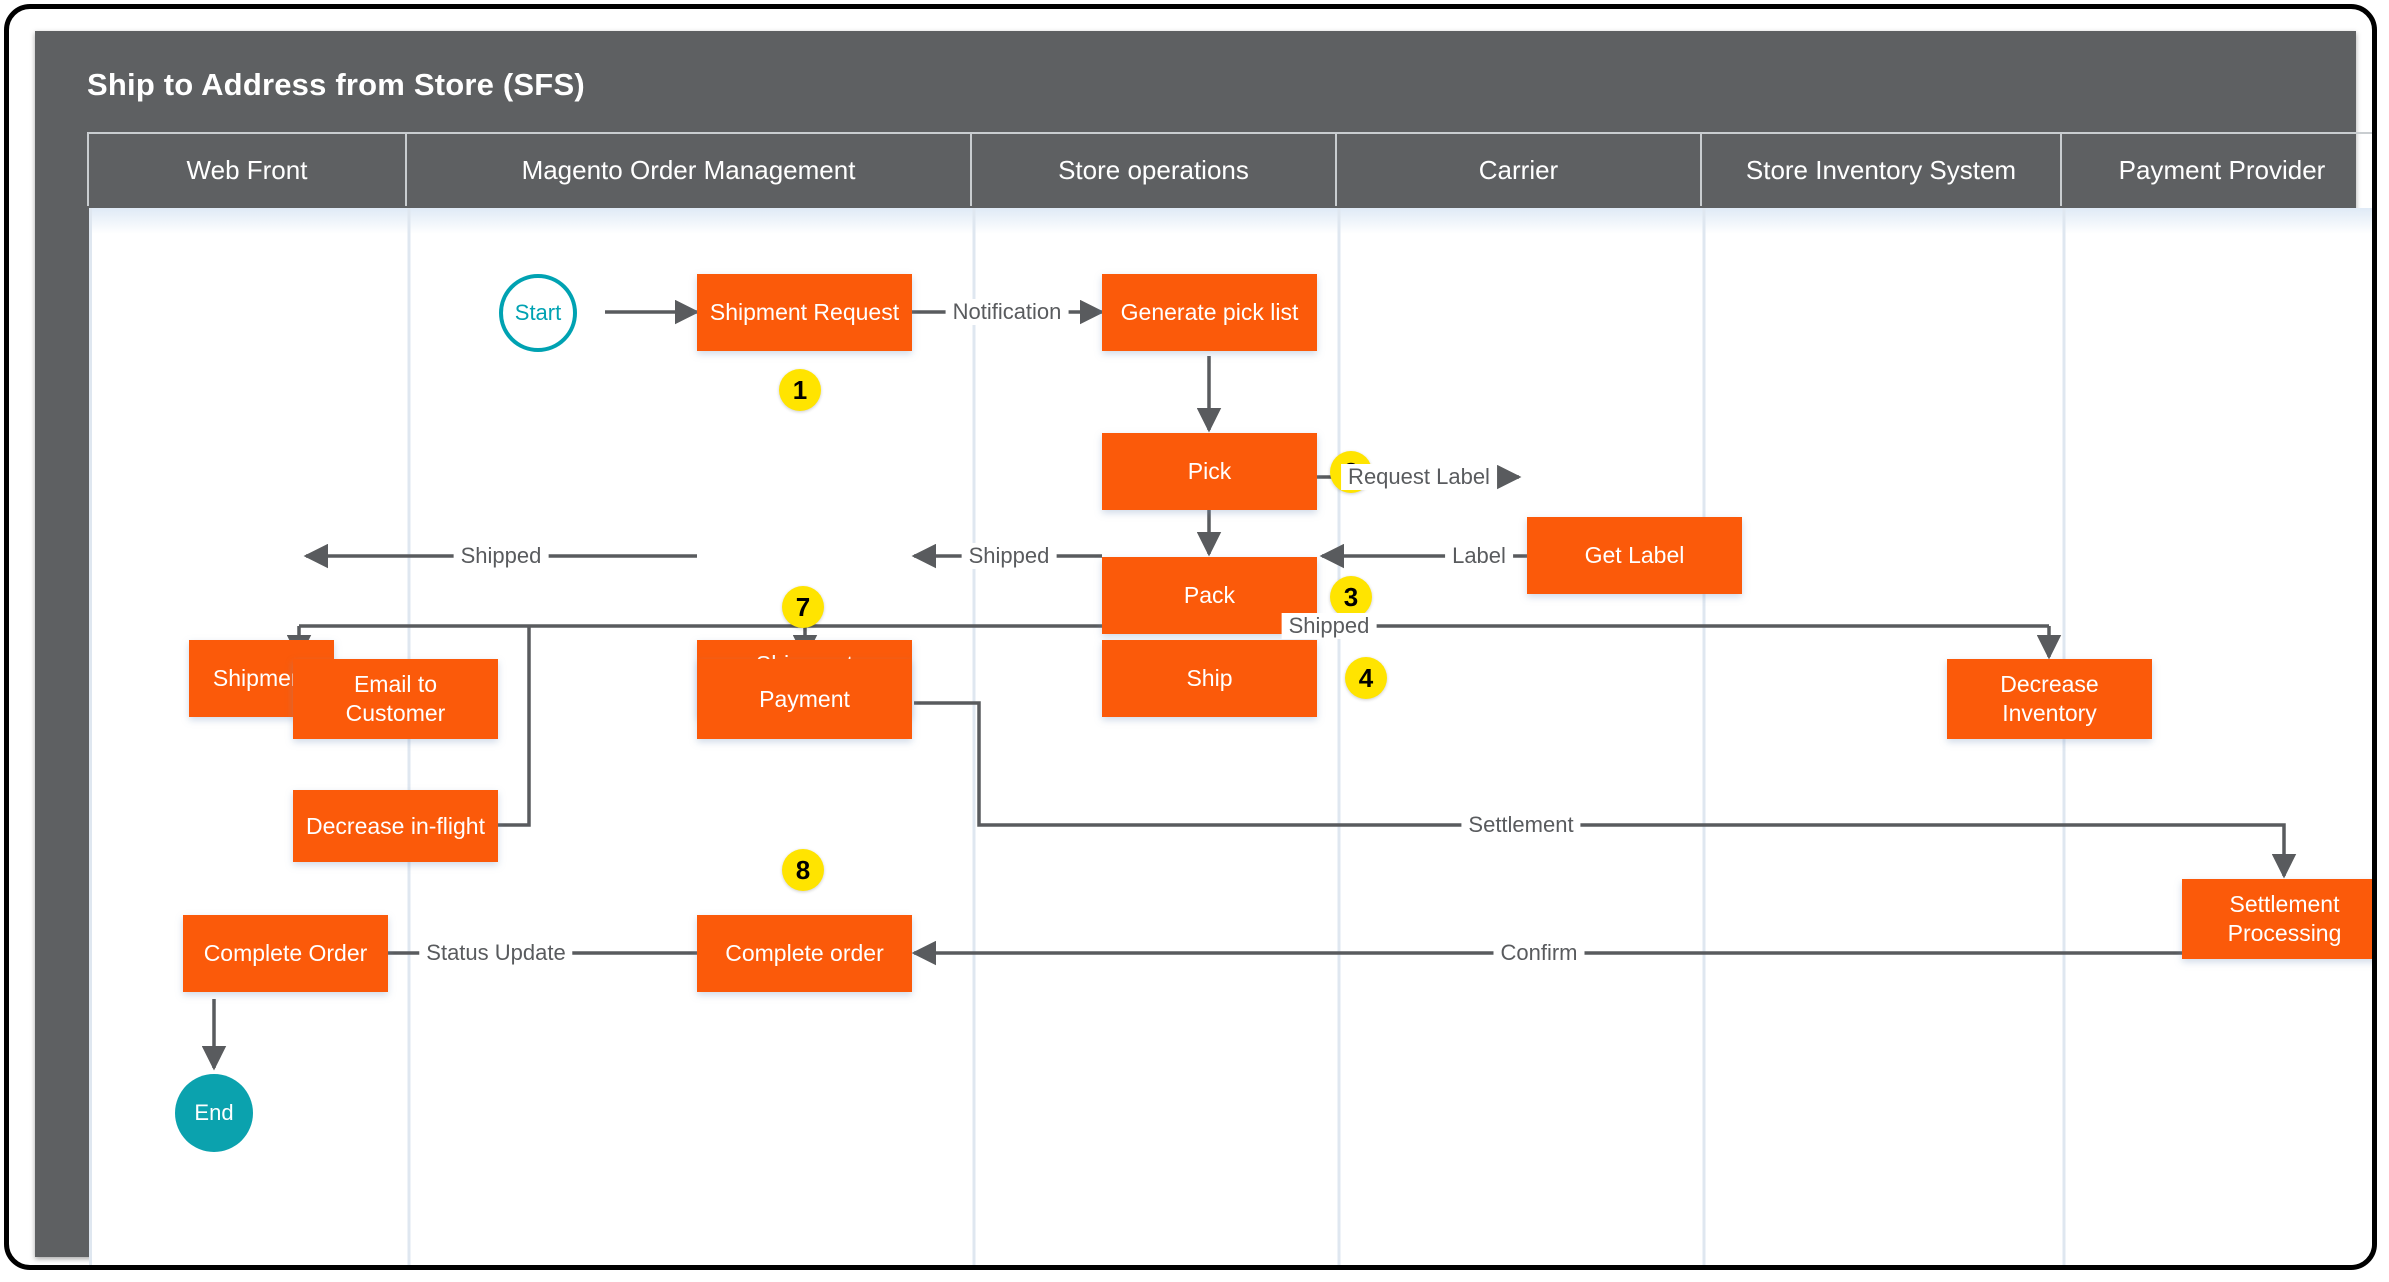 This screenshot has width=2389, height=1282. Describe the element at coordinates (1519, 170) in the screenshot. I see `lane-header-carrier: Carrier` at that location.